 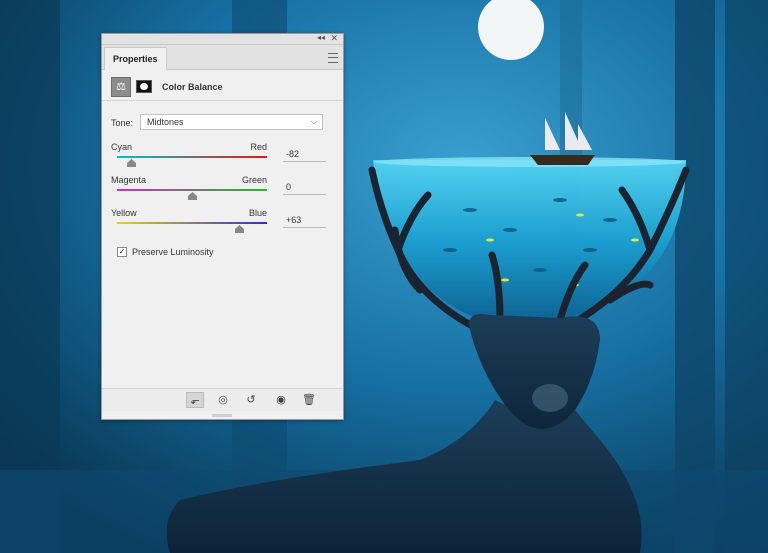 I want to click on panel-titlebar: ◂◂ ✕, so click(x=222, y=39).